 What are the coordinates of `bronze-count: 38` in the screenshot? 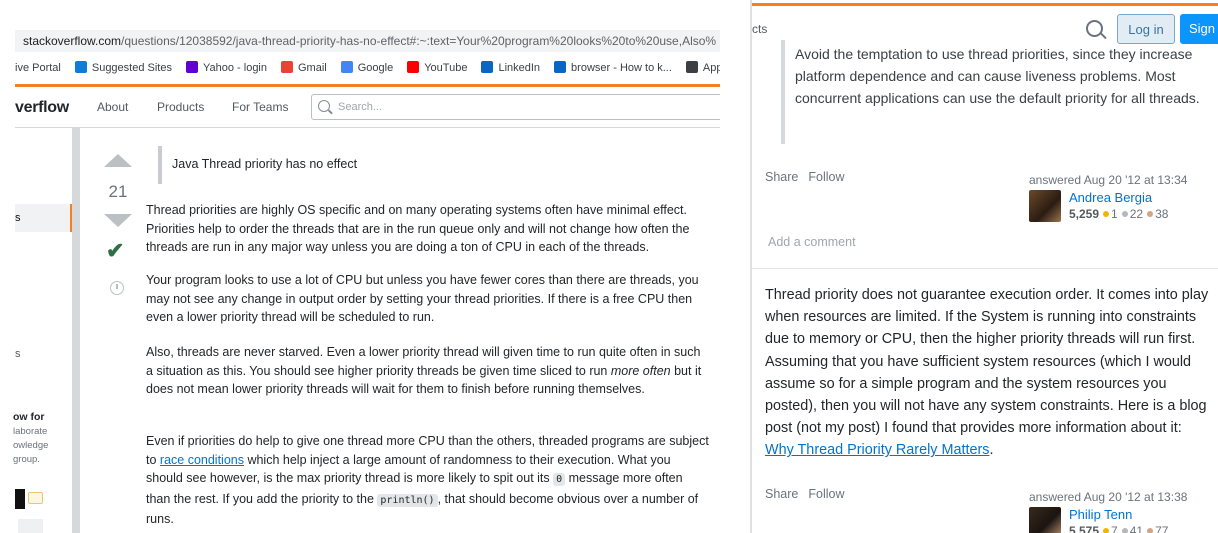 It's located at (1162, 214).